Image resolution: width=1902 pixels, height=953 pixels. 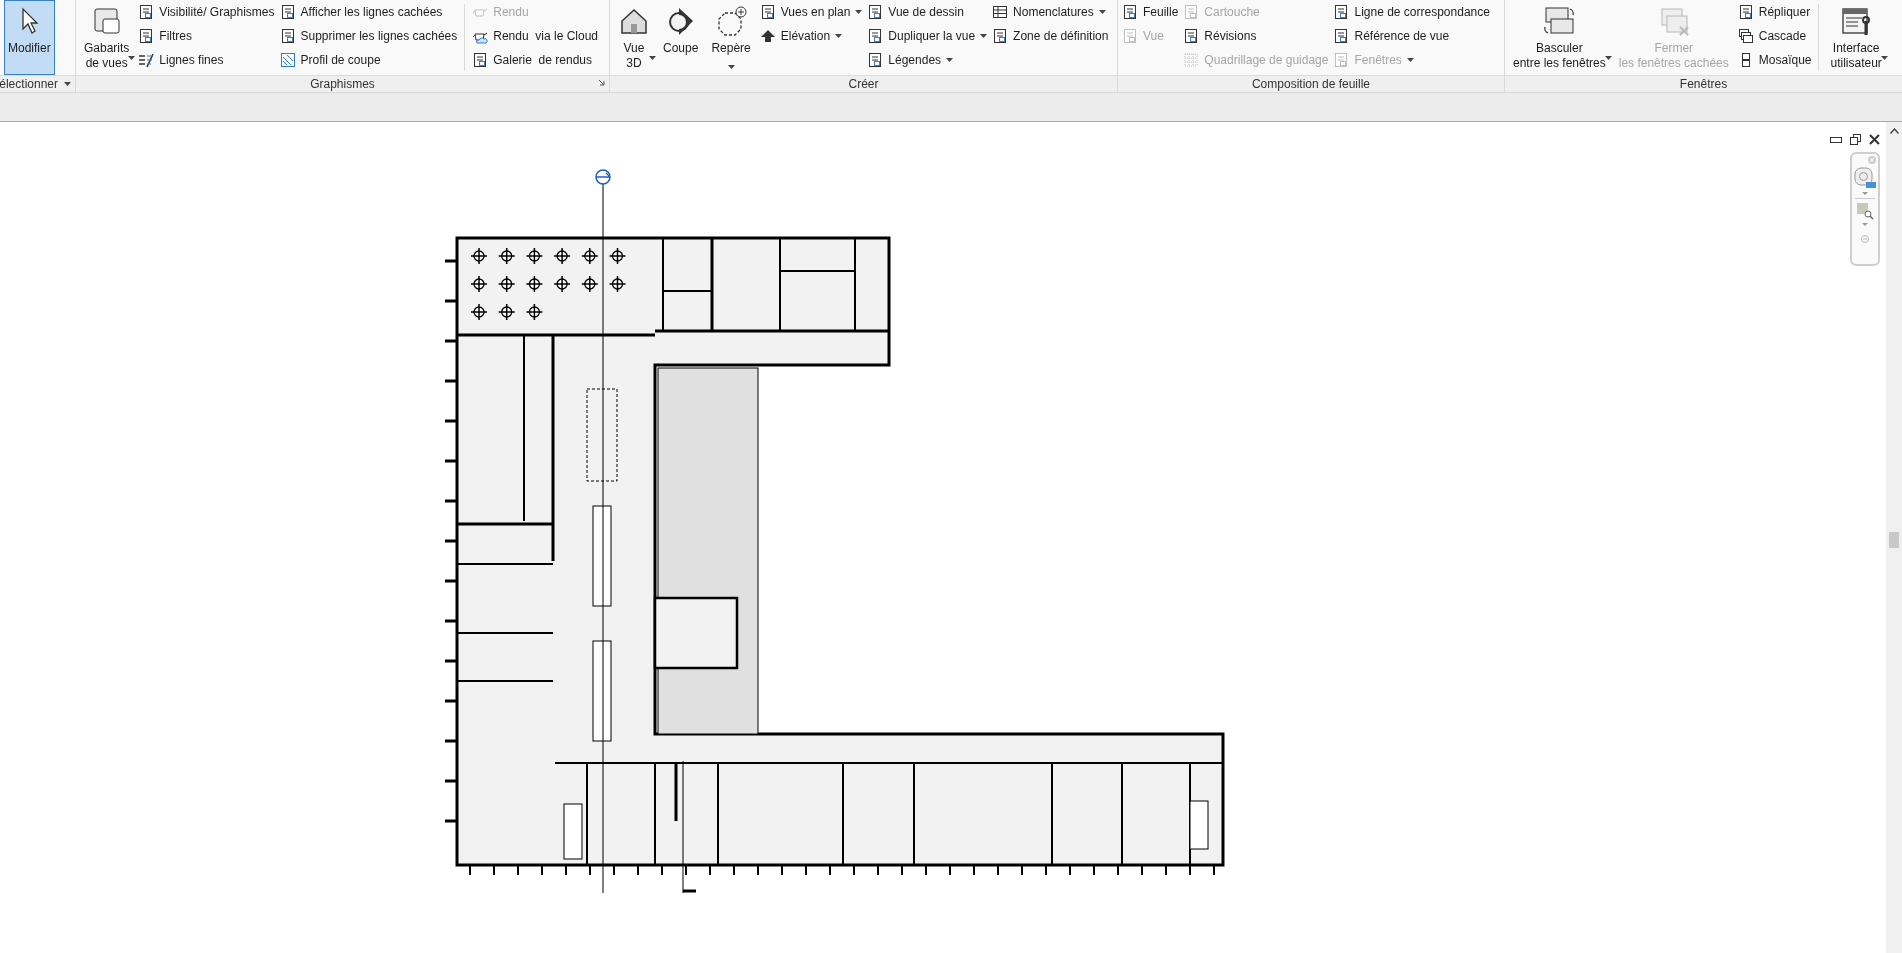 I want to click on ribbon-button: Supprimer les lignes cachées, so click(x=368, y=36).